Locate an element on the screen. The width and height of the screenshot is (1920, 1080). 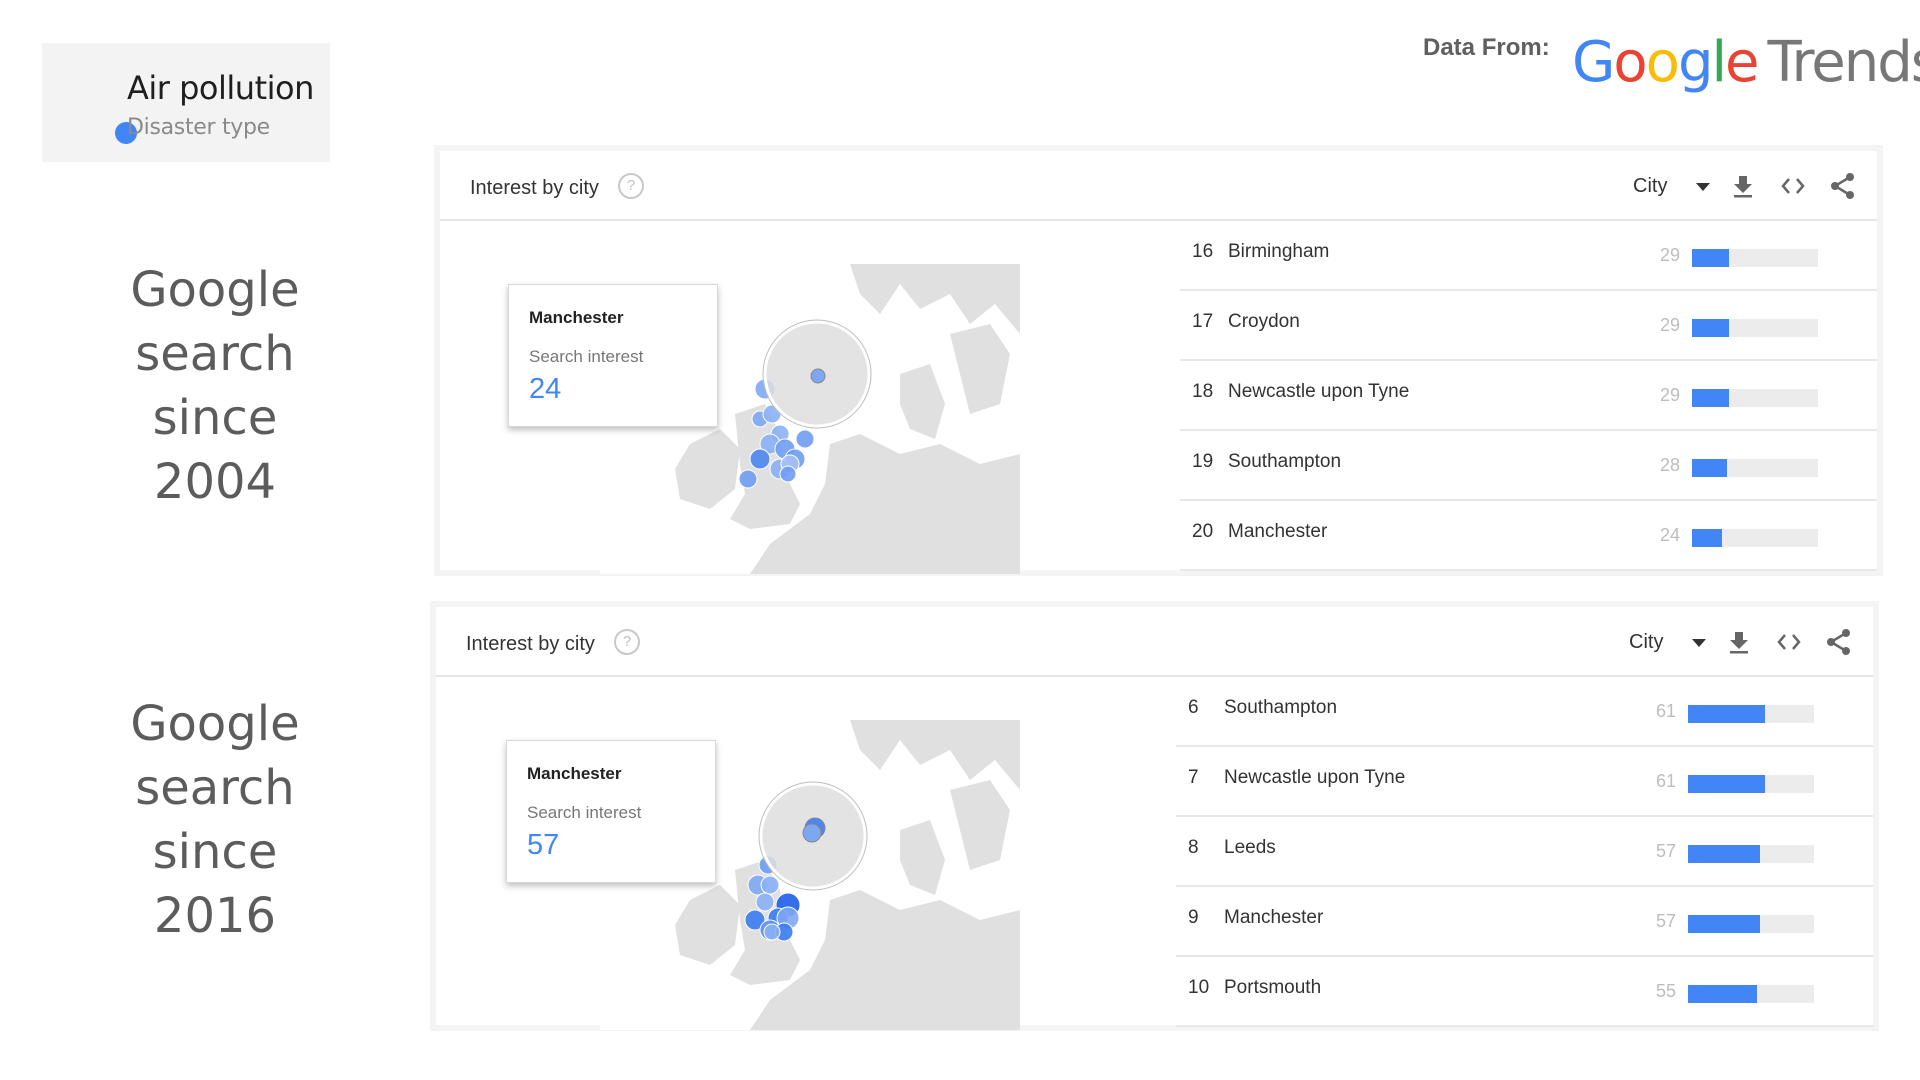
city-row: 8 Leeds 57 is located at coordinates (1524, 851).